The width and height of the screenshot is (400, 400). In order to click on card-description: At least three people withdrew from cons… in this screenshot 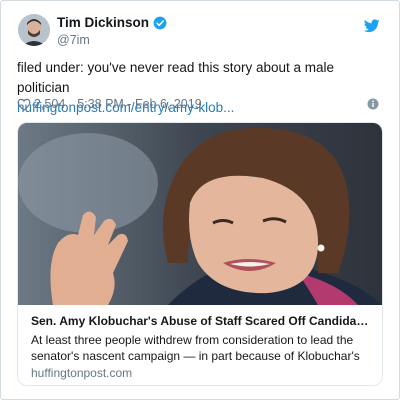, I will do `click(195, 348)`.